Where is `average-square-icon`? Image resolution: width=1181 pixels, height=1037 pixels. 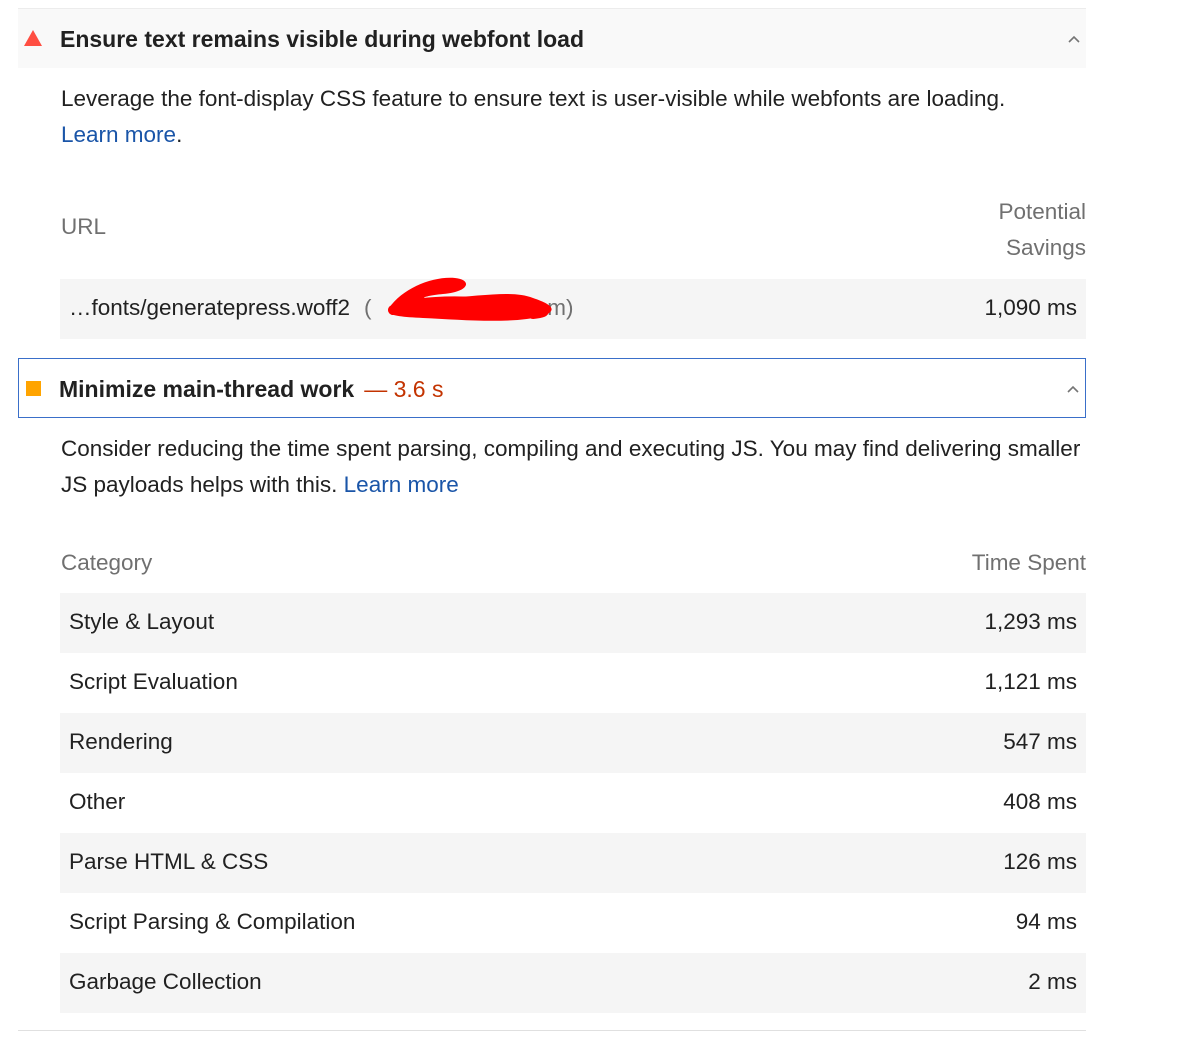 average-square-icon is located at coordinates (33, 388).